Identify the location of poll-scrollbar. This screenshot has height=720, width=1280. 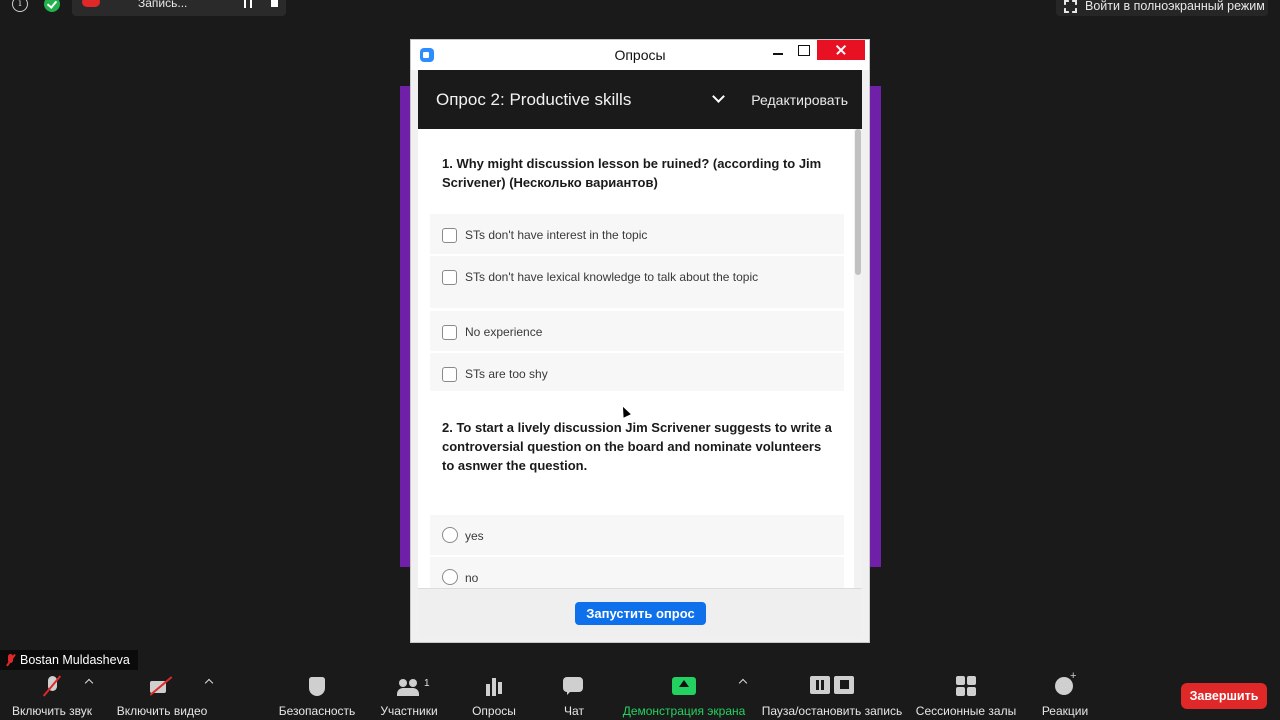
(858, 358).